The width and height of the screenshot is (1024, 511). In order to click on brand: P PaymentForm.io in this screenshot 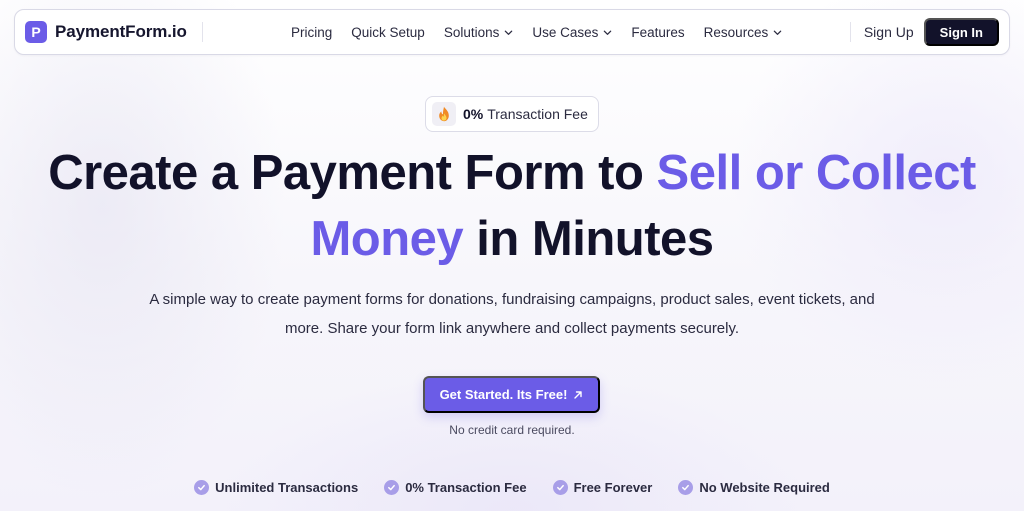, I will do `click(114, 32)`.